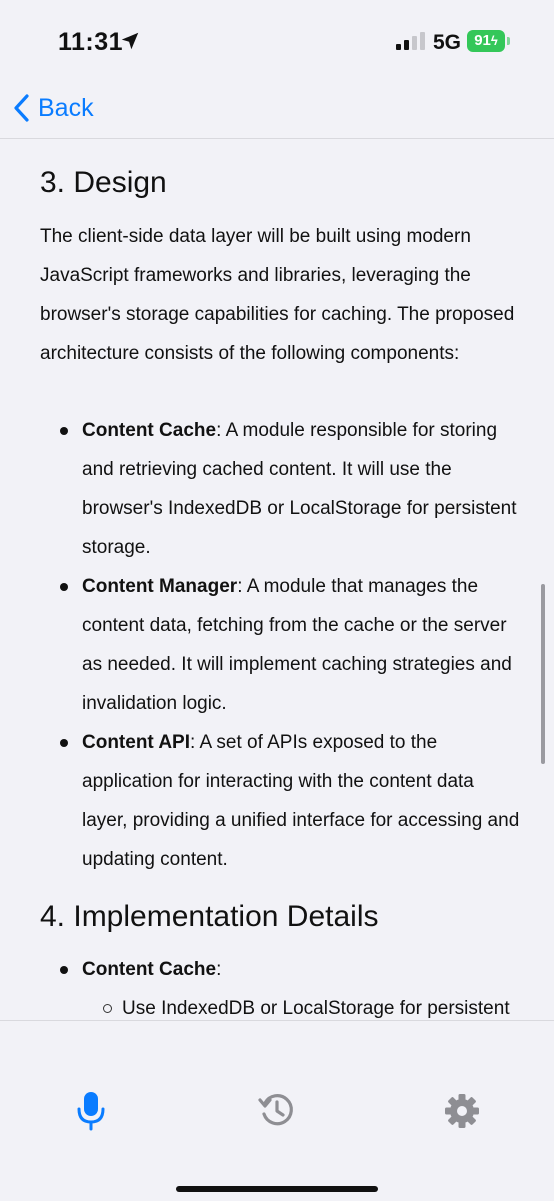  I want to click on back-button: Back, so click(53, 108).